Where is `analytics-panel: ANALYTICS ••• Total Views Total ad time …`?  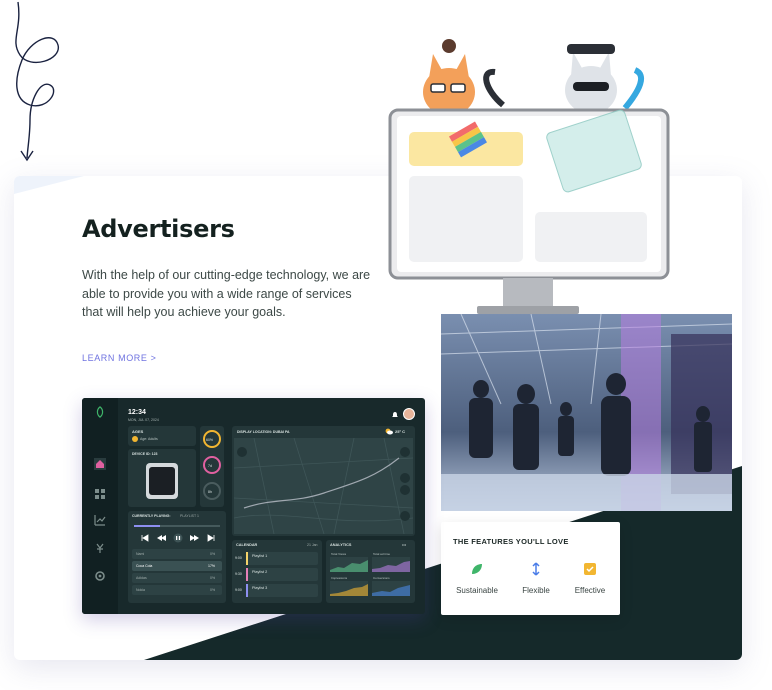
analytics-panel: ANALYTICS ••• Total Views Total ad time … is located at coordinates (370, 571).